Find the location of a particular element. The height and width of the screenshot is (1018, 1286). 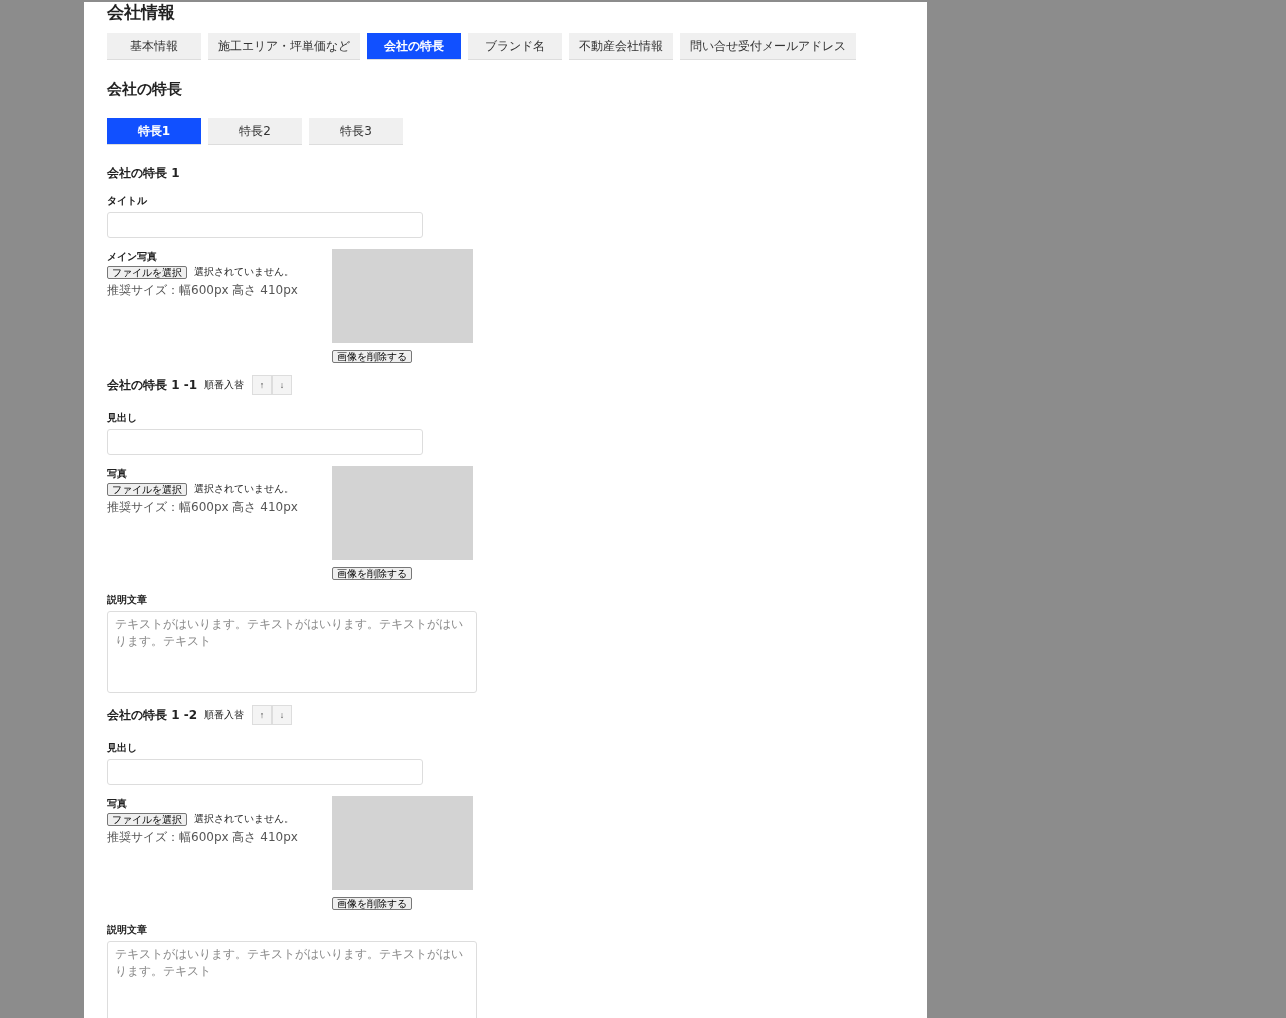

feature-heading: 会社の特長 1 is located at coordinates (144, 173).